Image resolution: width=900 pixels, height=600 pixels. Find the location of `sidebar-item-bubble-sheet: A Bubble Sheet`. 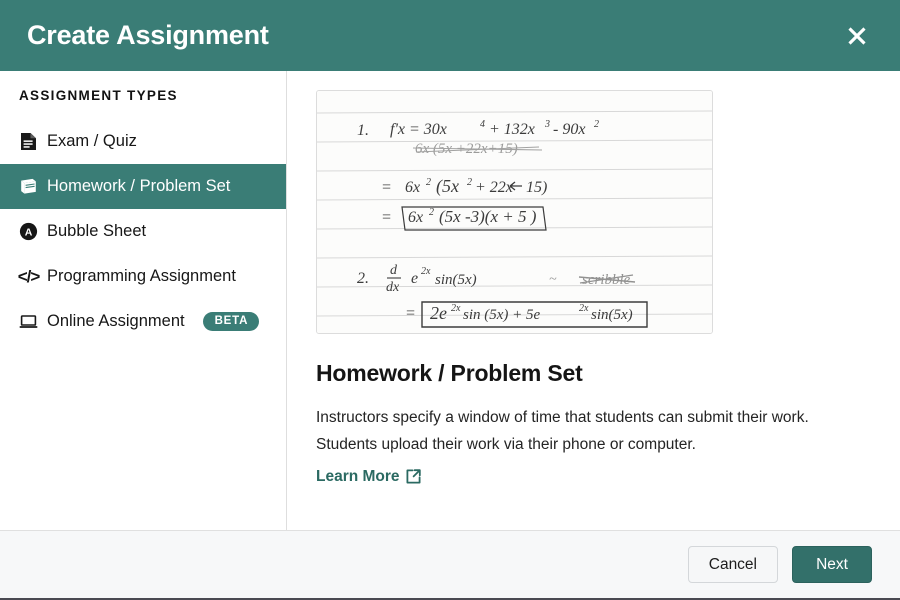

sidebar-item-bubble-sheet: A Bubble Sheet is located at coordinates (143, 231).